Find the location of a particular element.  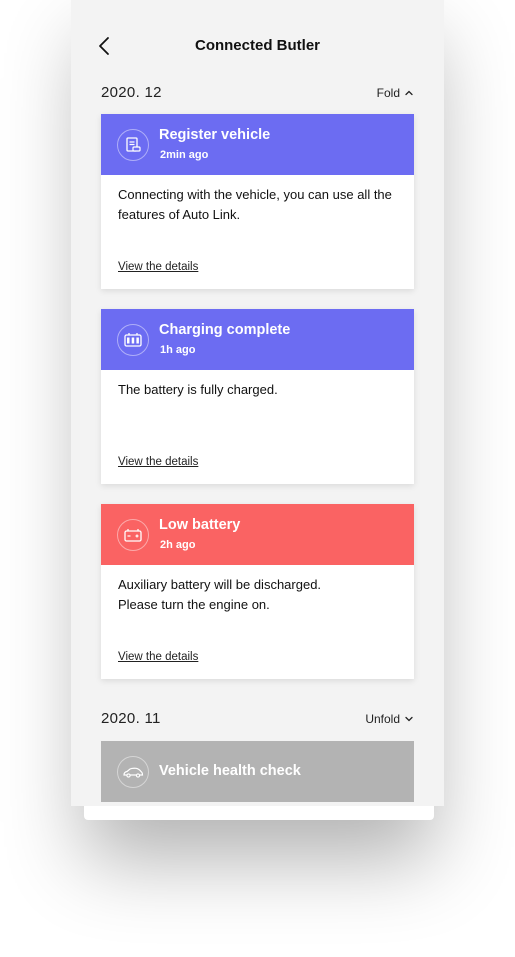

card-title: Charging complete is located at coordinates (225, 330).